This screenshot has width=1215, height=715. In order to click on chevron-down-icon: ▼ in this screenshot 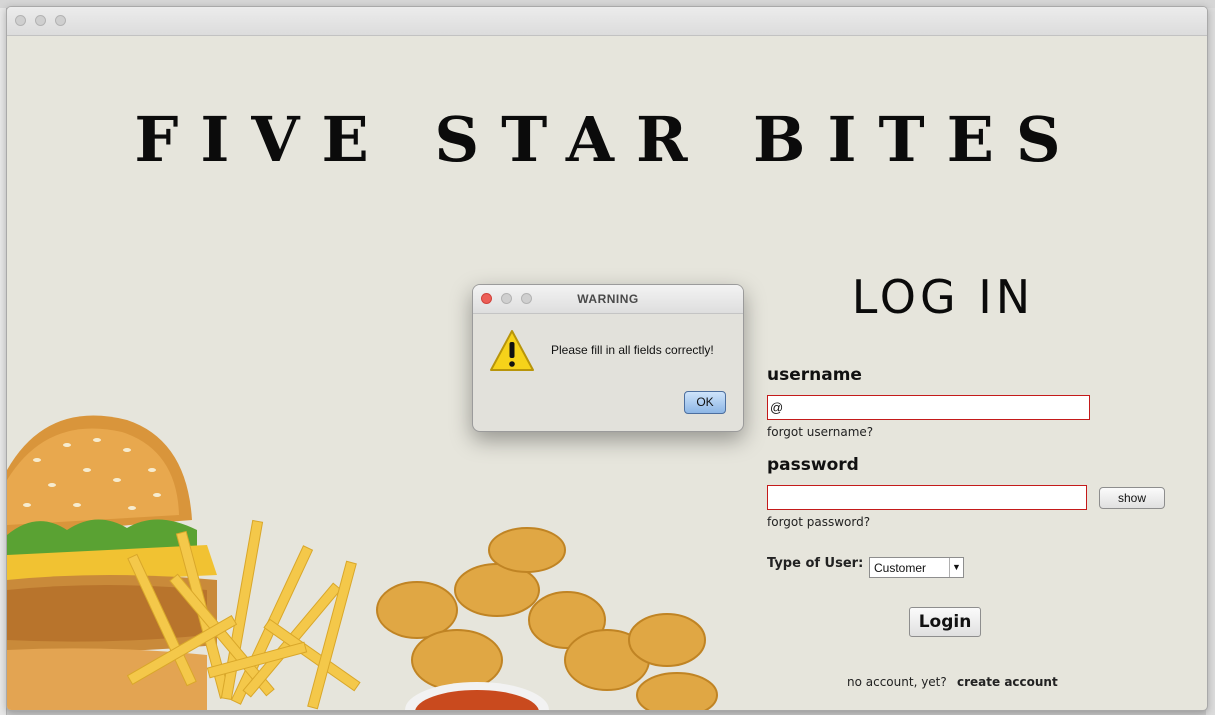, I will do `click(956, 567)`.